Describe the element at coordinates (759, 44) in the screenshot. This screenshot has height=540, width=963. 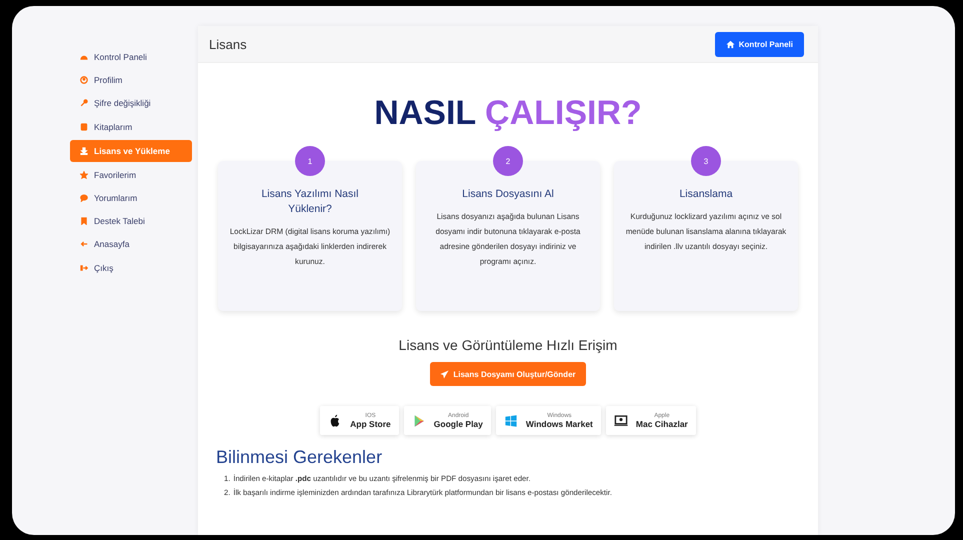
I see `control-panel-button: Kontrol Paneli` at that location.